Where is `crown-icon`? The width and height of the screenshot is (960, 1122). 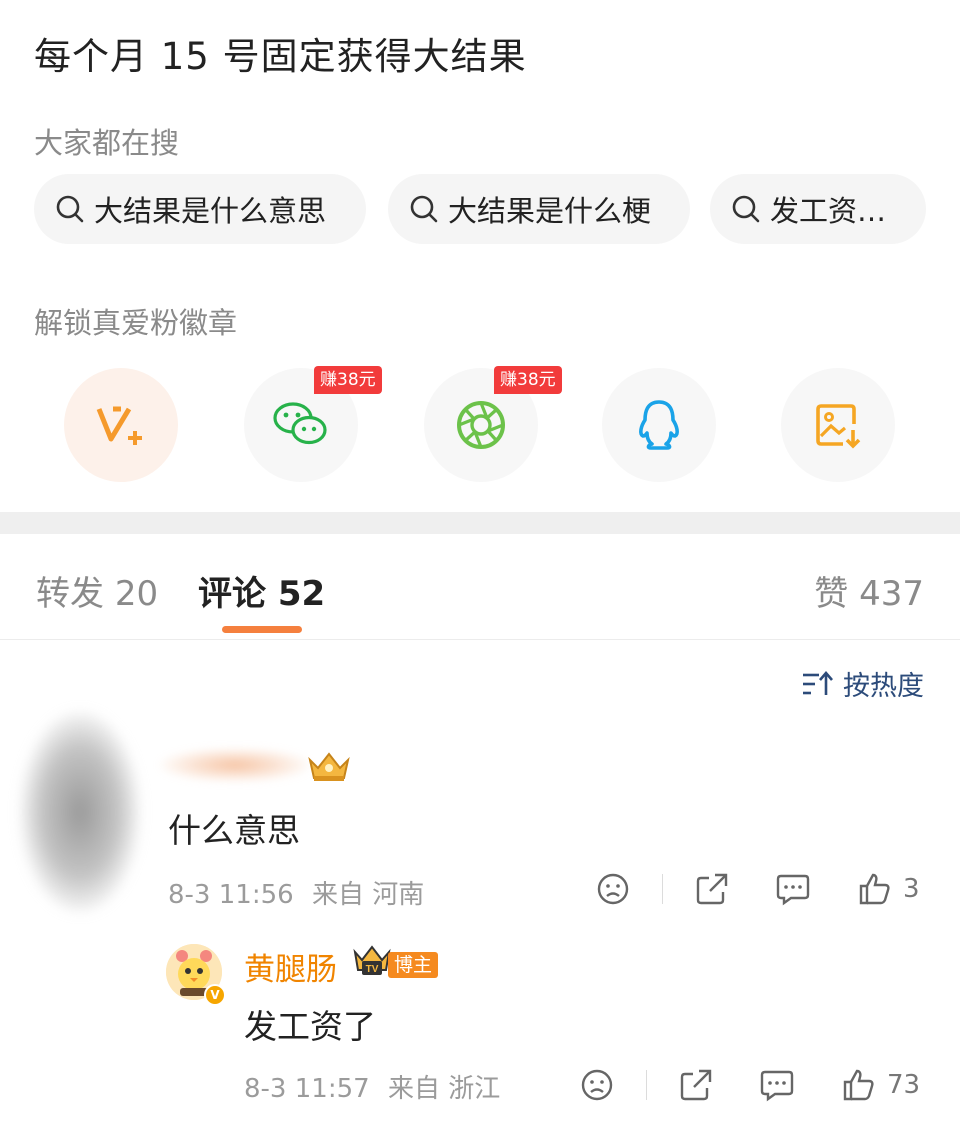 crown-icon is located at coordinates (329, 766).